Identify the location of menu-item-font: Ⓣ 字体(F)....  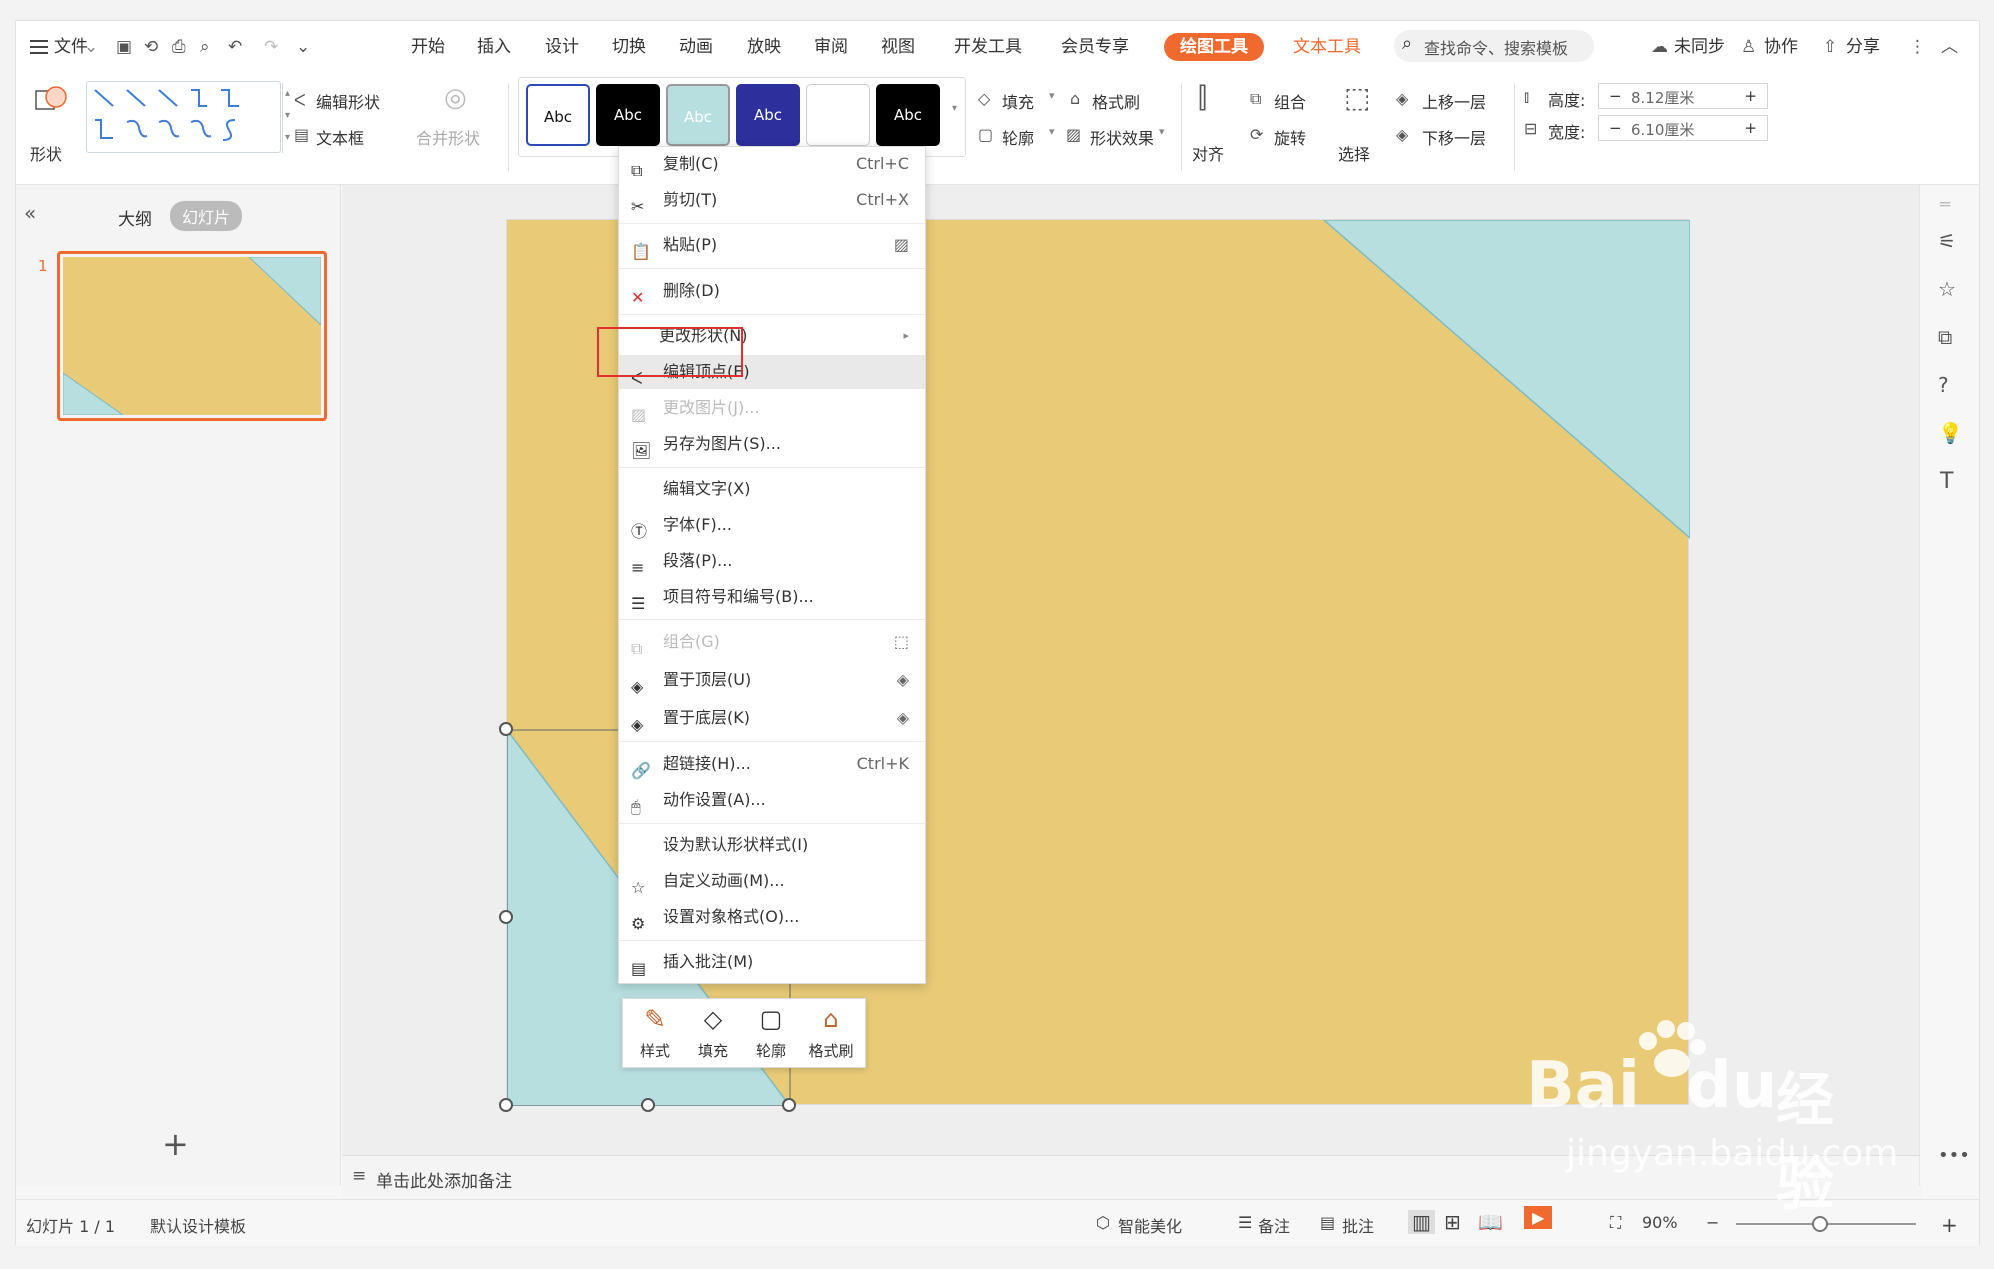
(772, 525).